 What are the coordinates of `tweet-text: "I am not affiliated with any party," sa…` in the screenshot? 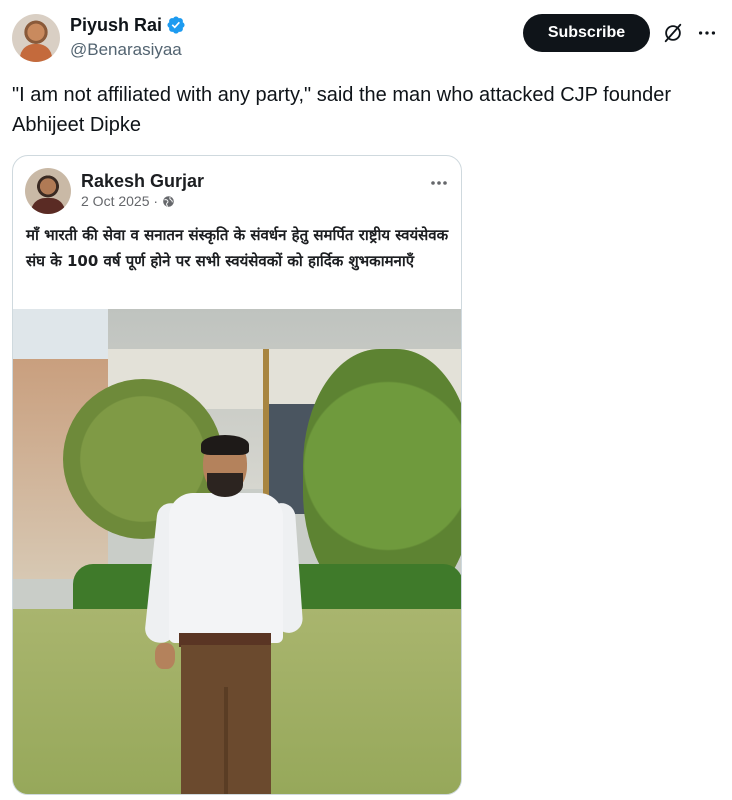 It's located at (342, 110).